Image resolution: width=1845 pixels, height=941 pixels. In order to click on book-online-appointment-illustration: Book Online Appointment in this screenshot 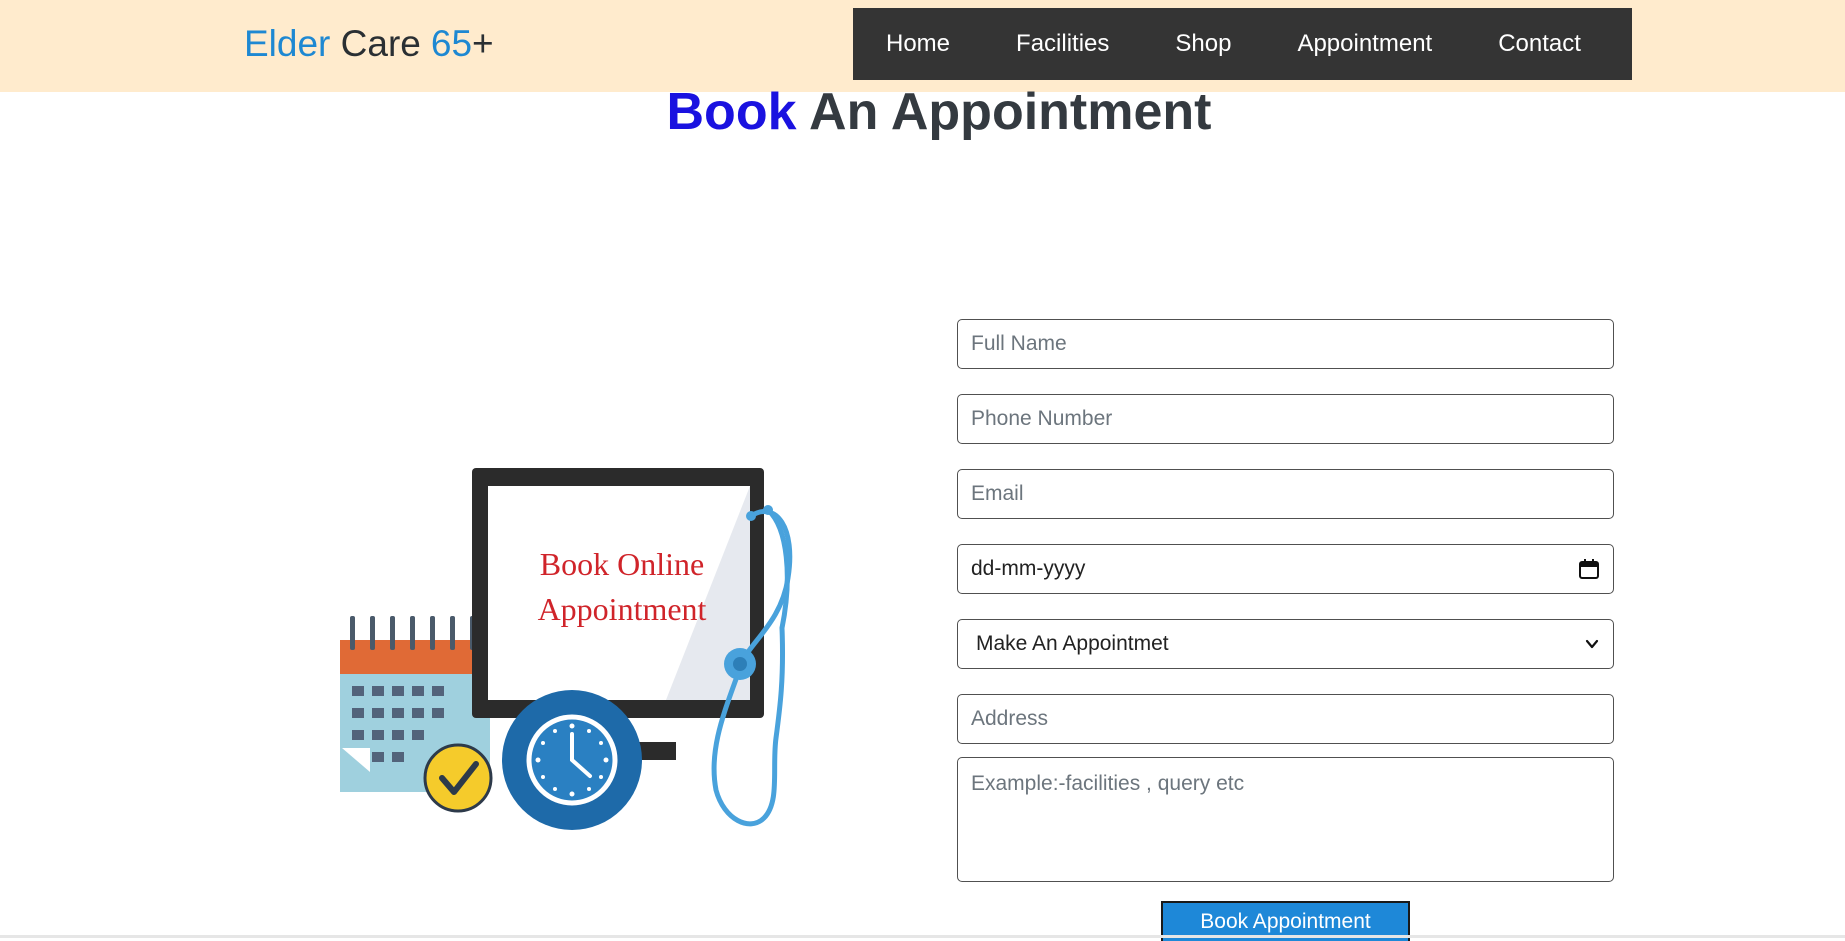, I will do `click(566, 649)`.